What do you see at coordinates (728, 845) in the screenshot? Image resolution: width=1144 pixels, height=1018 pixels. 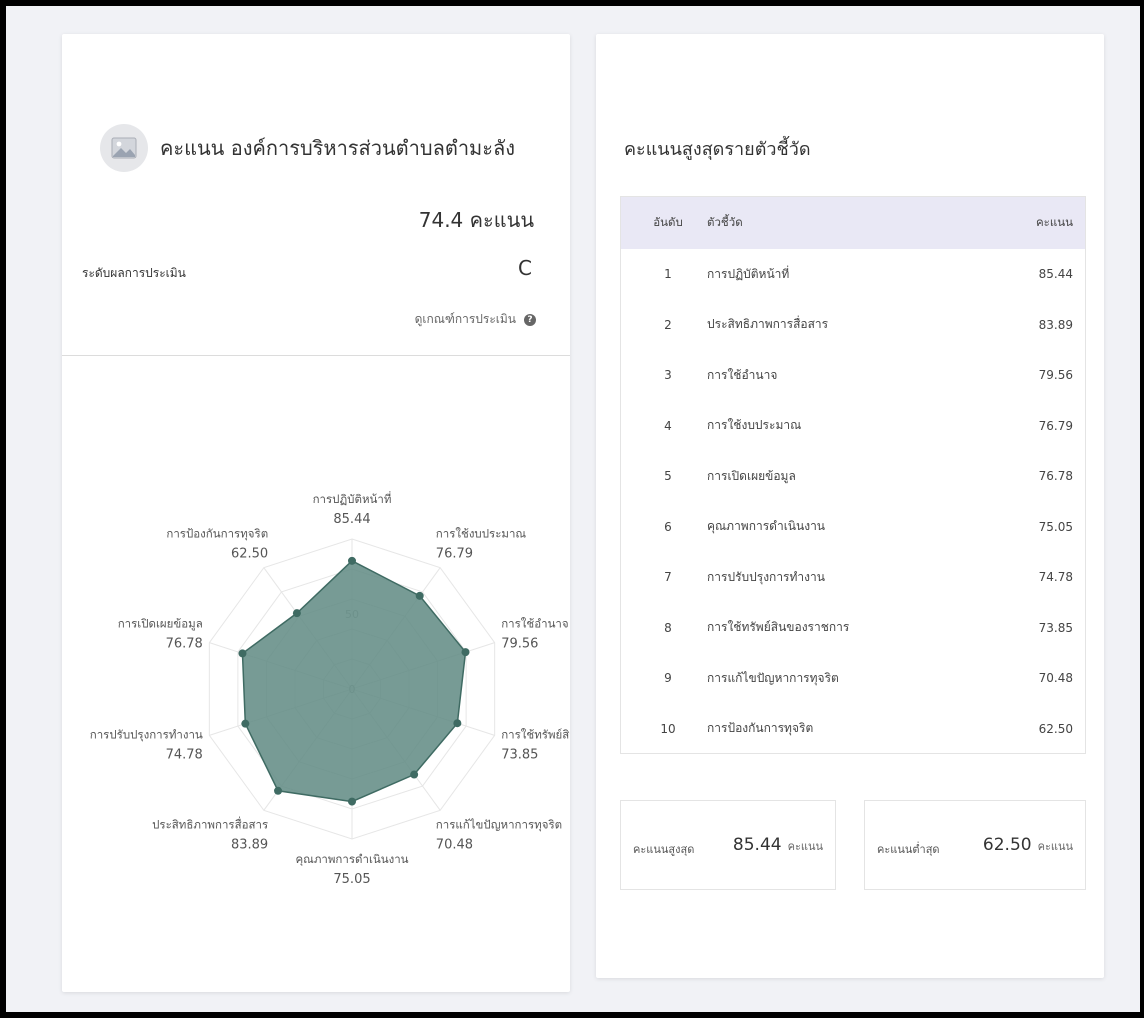 I see `max-score-box: คะแนนสูงสุด 85.44 คะแนน` at bounding box center [728, 845].